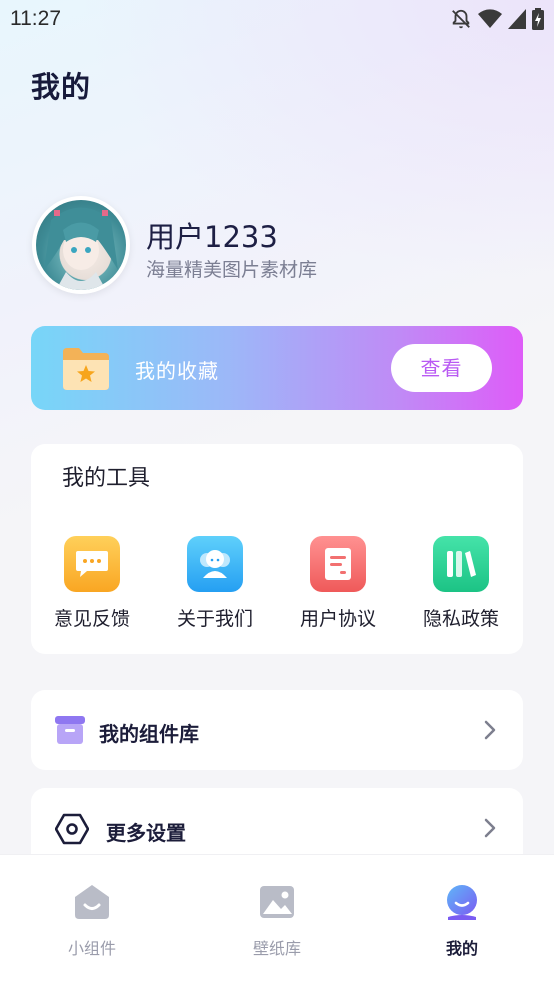  I want to click on tools-title: 我的工具, so click(106, 478).